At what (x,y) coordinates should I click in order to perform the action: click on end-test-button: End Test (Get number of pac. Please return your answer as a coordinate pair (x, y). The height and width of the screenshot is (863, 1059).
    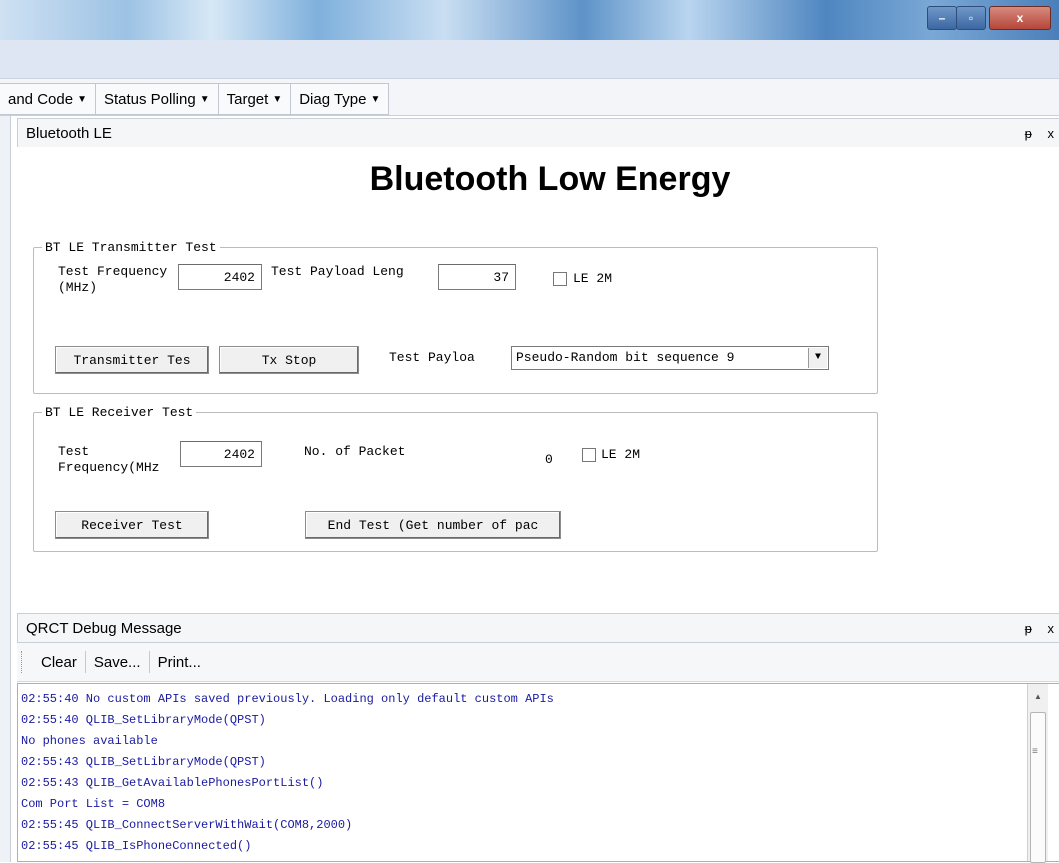
    Looking at the image, I should click on (433, 525).